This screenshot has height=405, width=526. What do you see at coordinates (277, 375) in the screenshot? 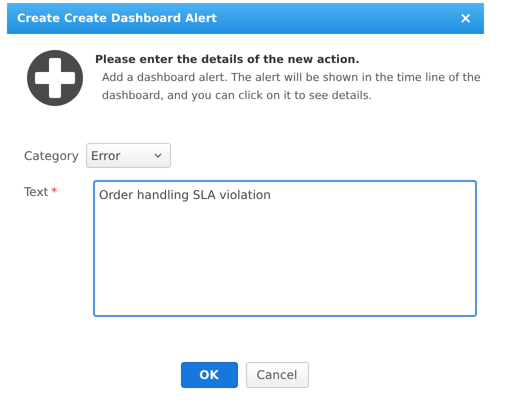
I see `cancel-button: Cancel` at bounding box center [277, 375].